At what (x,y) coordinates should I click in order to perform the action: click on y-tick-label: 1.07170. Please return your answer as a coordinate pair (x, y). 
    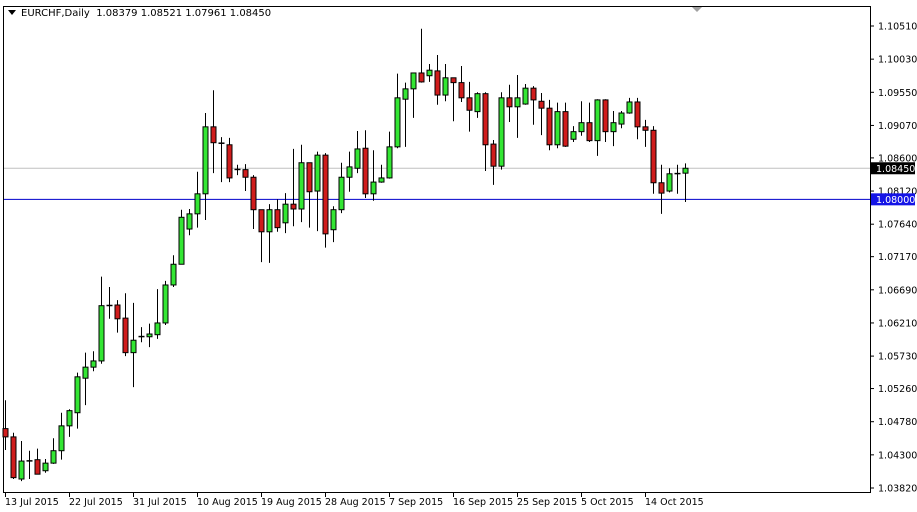
    Looking at the image, I should click on (897, 257).